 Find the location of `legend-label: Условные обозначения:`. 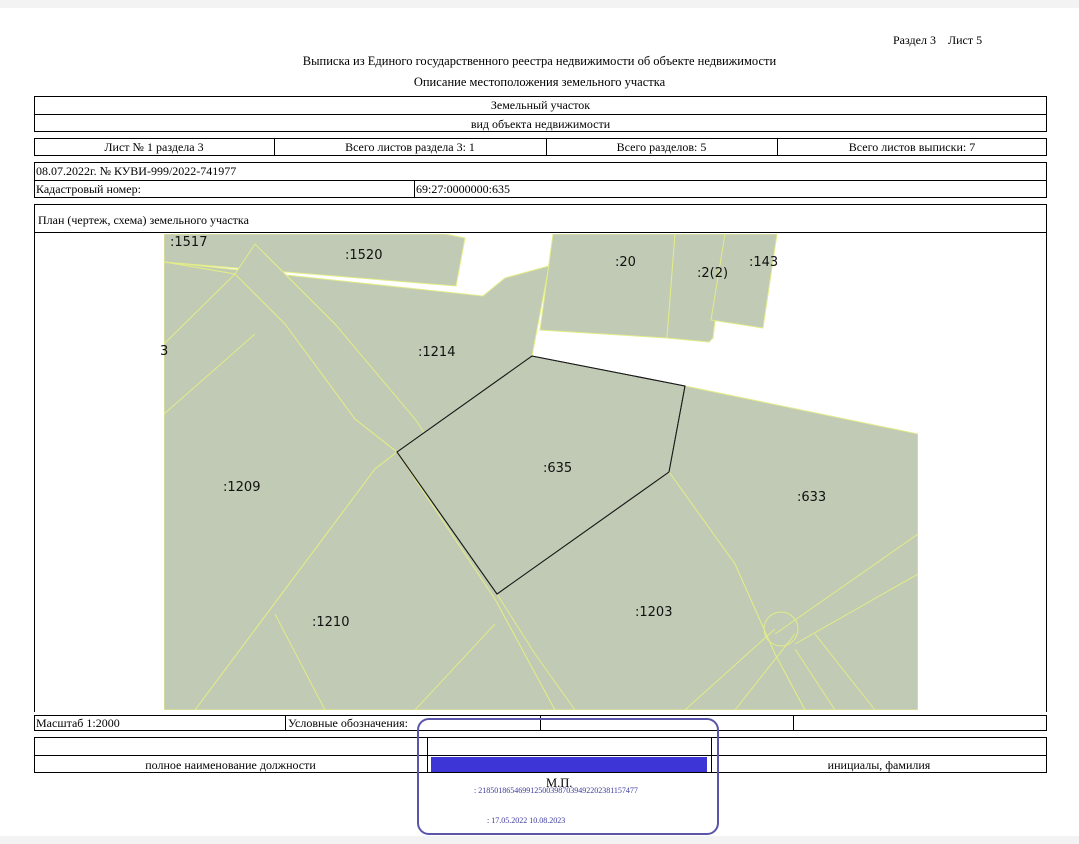

legend-label: Условные обозначения: is located at coordinates (348, 723).